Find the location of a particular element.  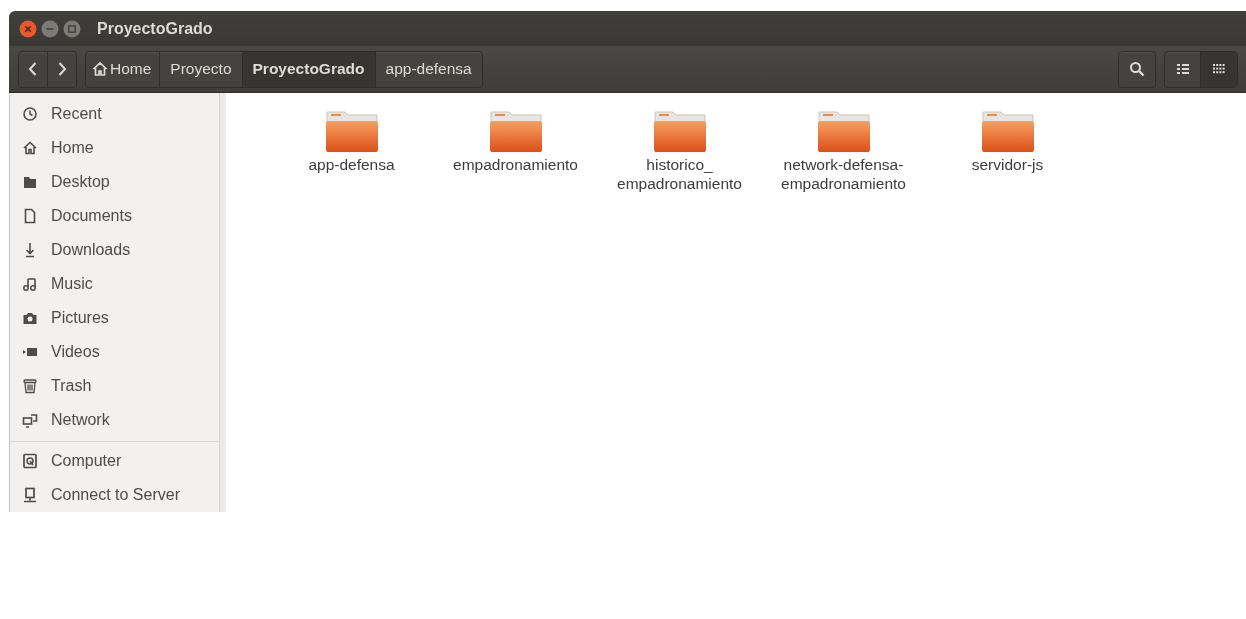

folder-name: servidor-js is located at coordinates (1007, 164).